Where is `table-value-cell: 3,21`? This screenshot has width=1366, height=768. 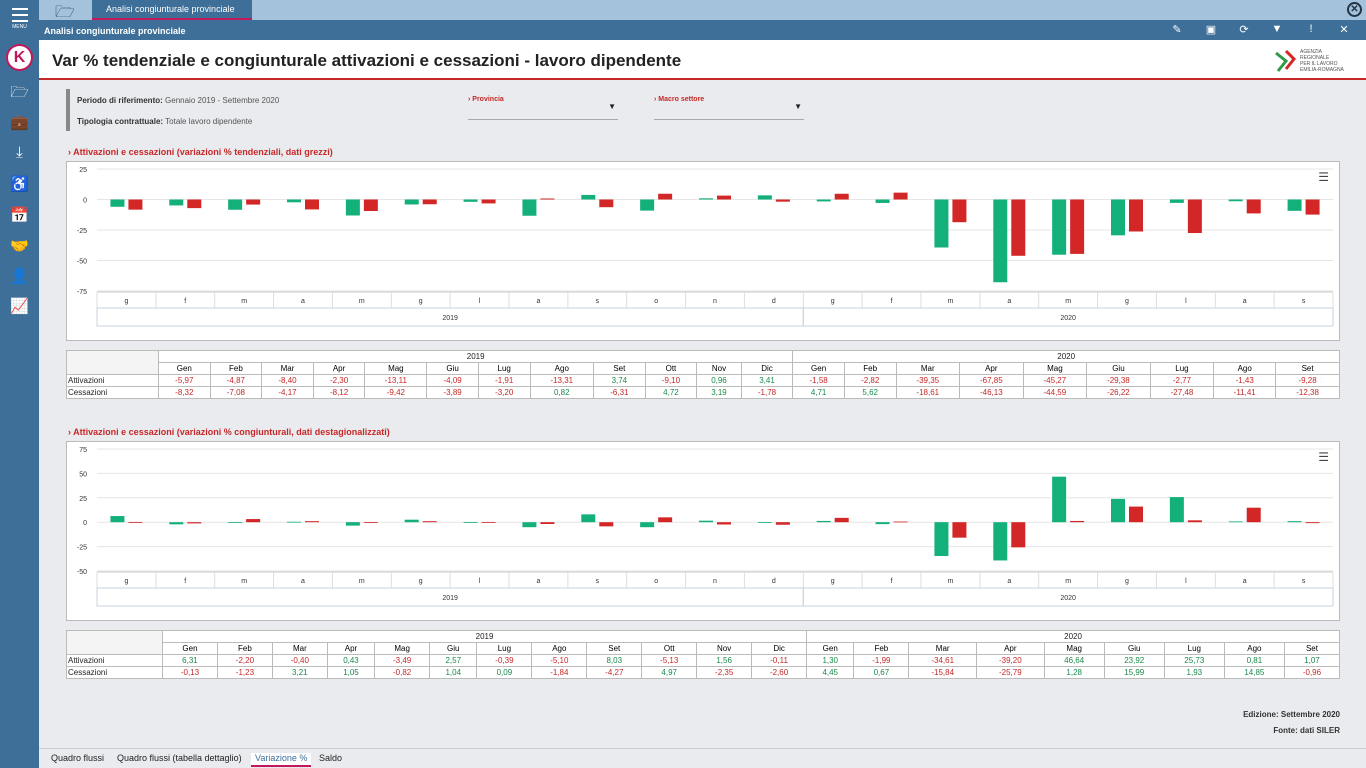 table-value-cell: 3,21 is located at coordinates (299, 672).